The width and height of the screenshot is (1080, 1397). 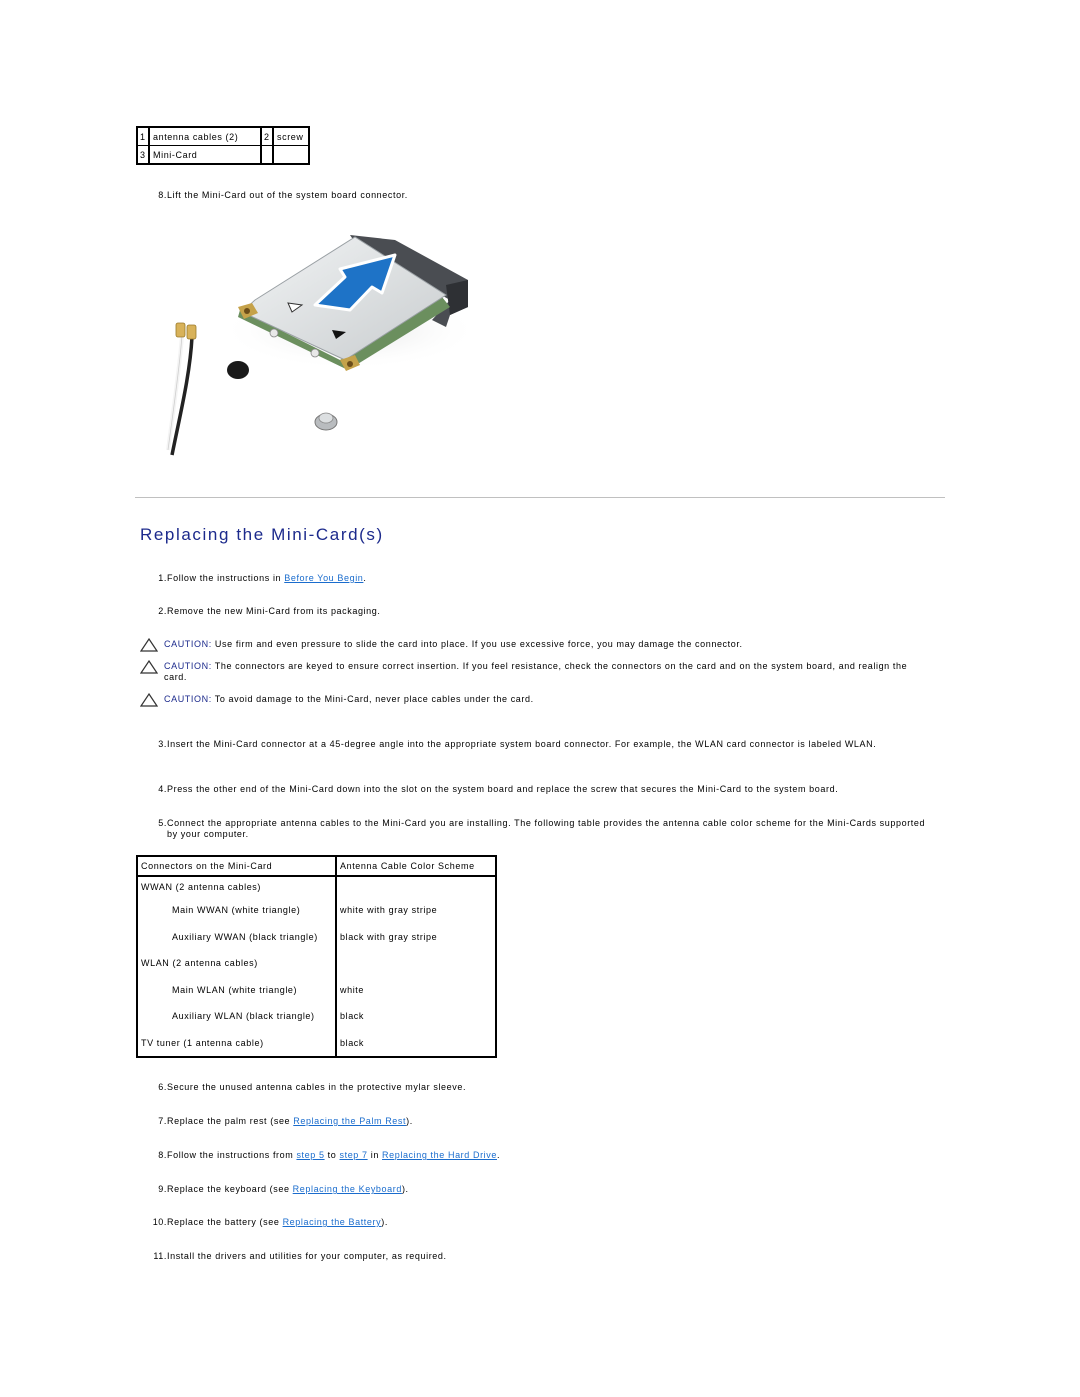 I want to click on step-number: 3., so click(x=162, y=744).